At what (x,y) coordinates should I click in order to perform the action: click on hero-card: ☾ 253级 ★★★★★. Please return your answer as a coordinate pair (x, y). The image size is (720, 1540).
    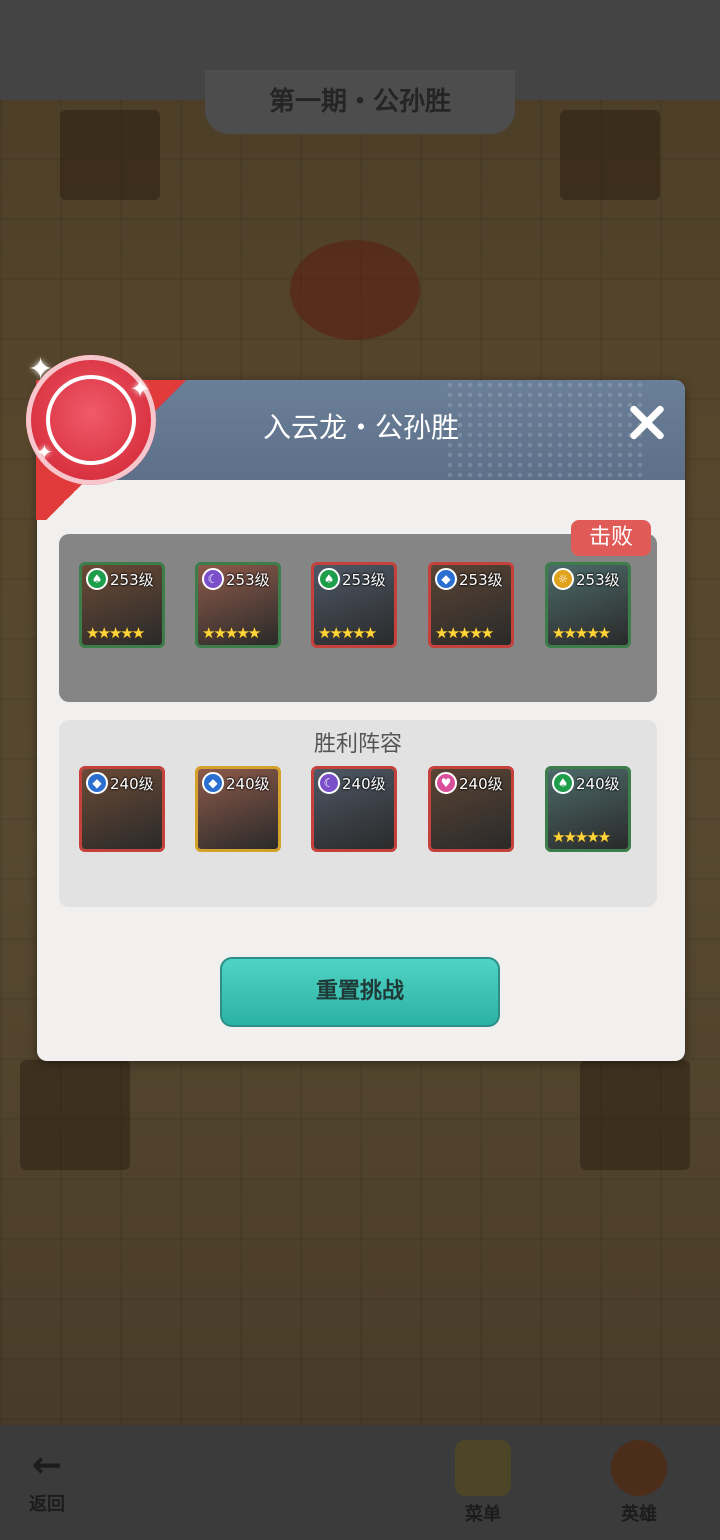
    Looking at the image, I should click on (238, 605).